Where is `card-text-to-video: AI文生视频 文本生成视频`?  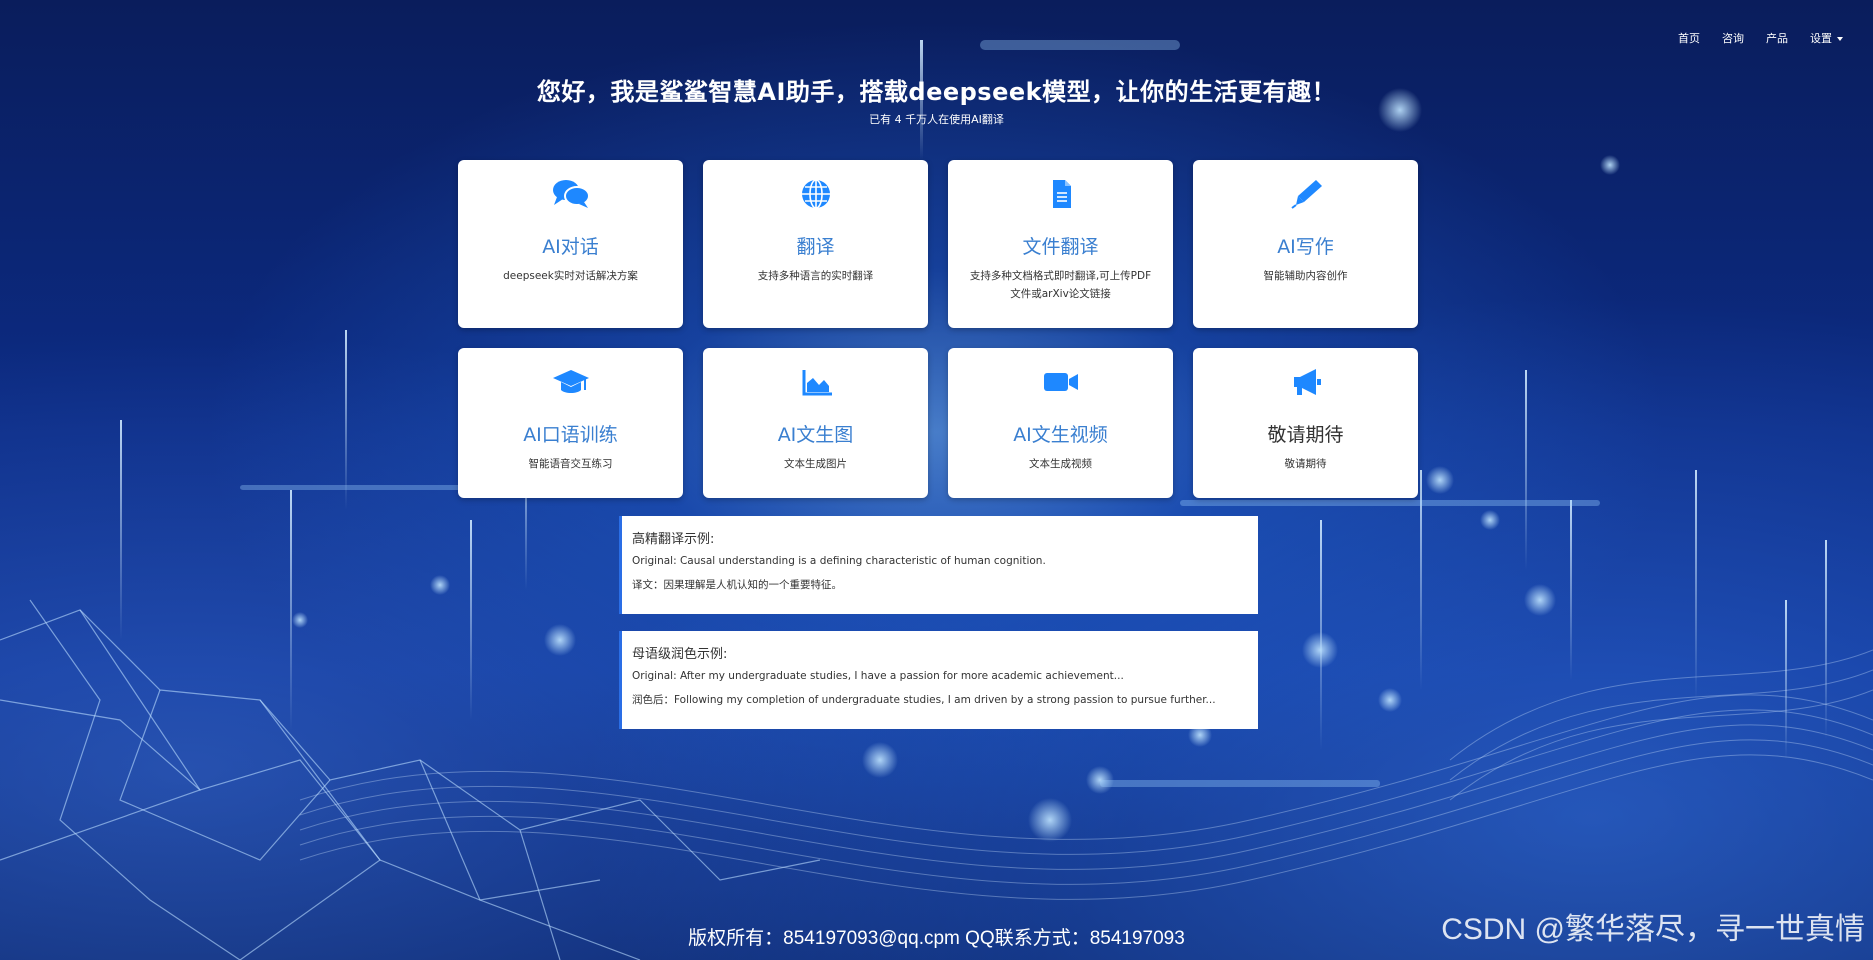
card-text-to-video: AI文生视频 文本生成视频 is located at coordinates (1060, 423).